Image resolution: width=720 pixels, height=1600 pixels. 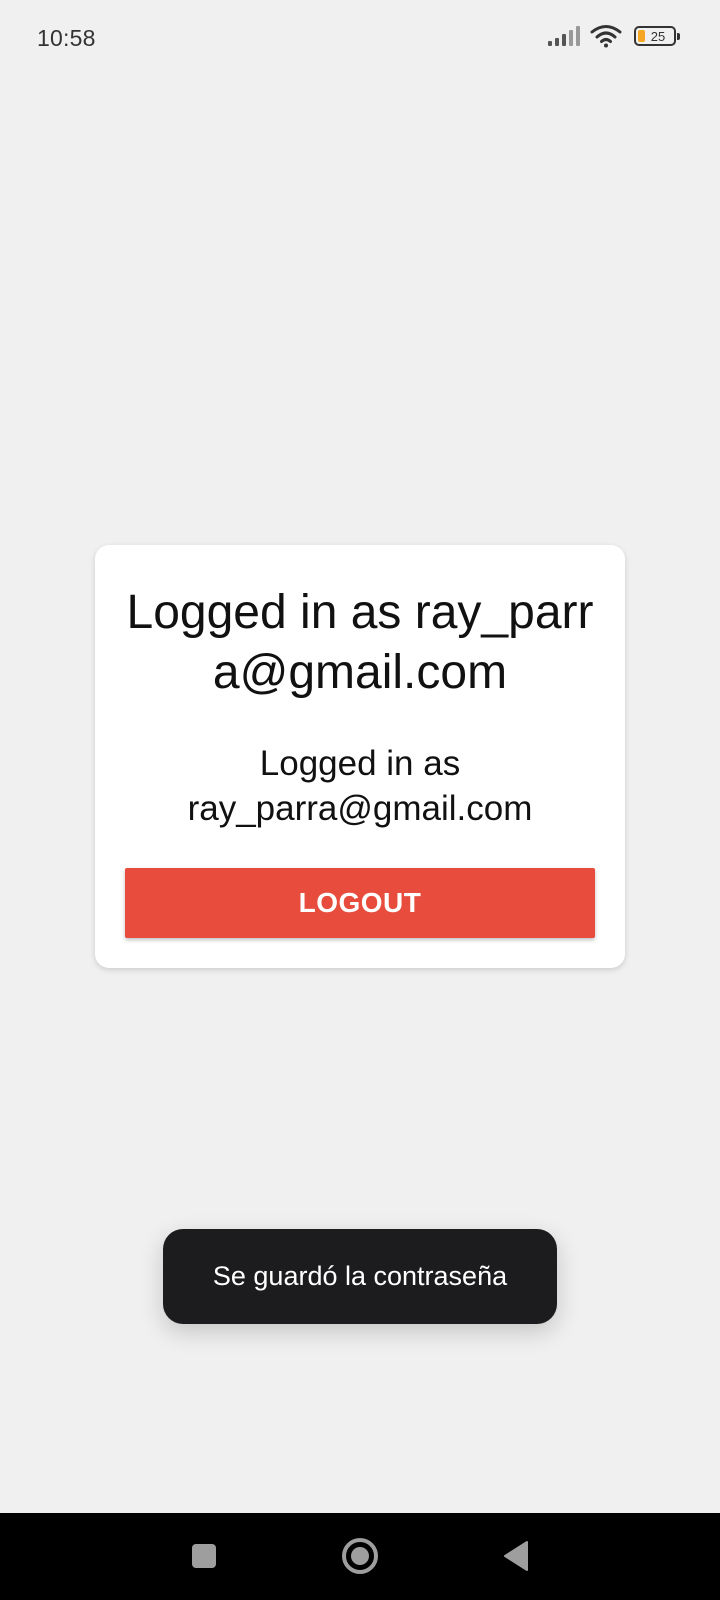 I want to click on home-button, so click(x=360, y=1556).